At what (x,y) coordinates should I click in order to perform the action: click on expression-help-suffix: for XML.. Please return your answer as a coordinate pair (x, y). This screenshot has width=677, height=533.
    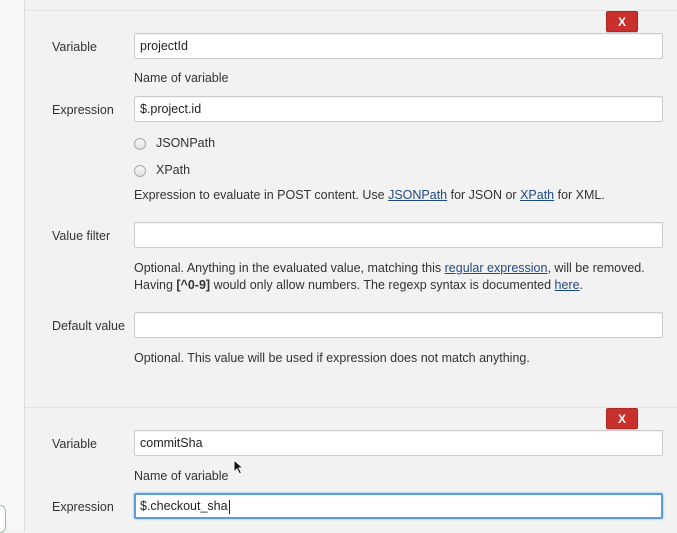
    Looking at the image, I should click on (579, 195).